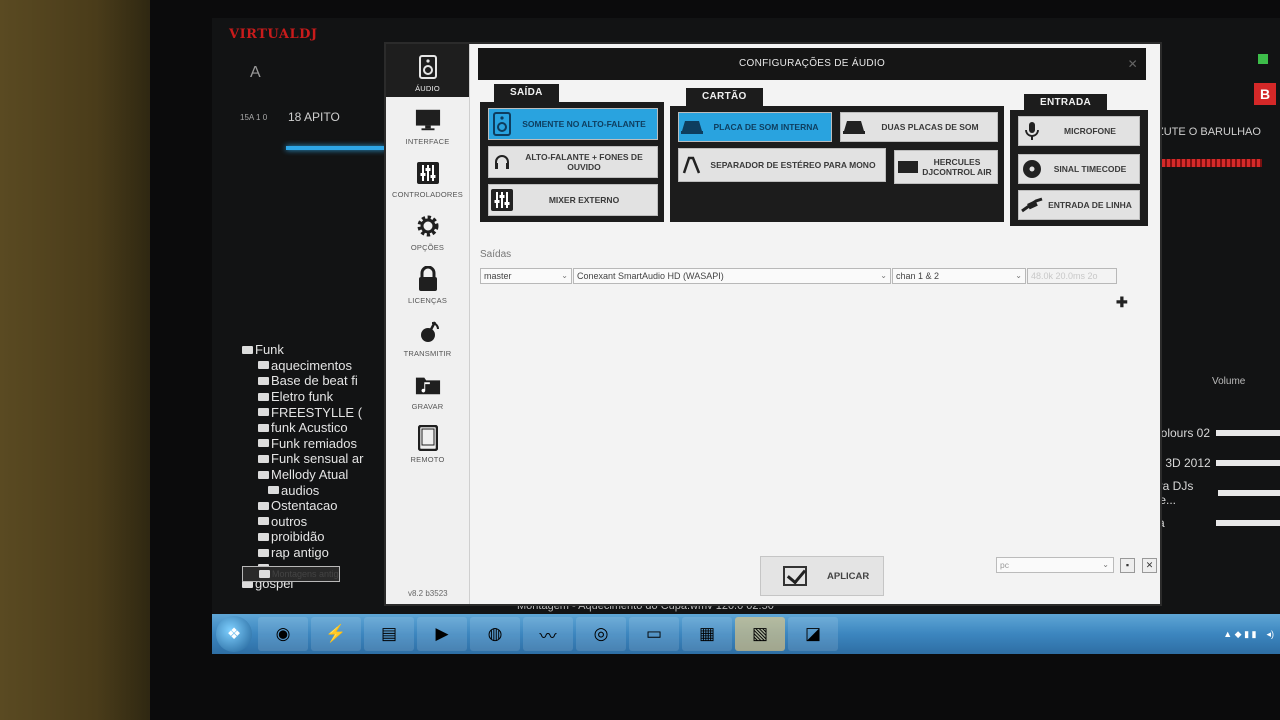  I want to click on close-icon: ✕, so click(1133, 64).